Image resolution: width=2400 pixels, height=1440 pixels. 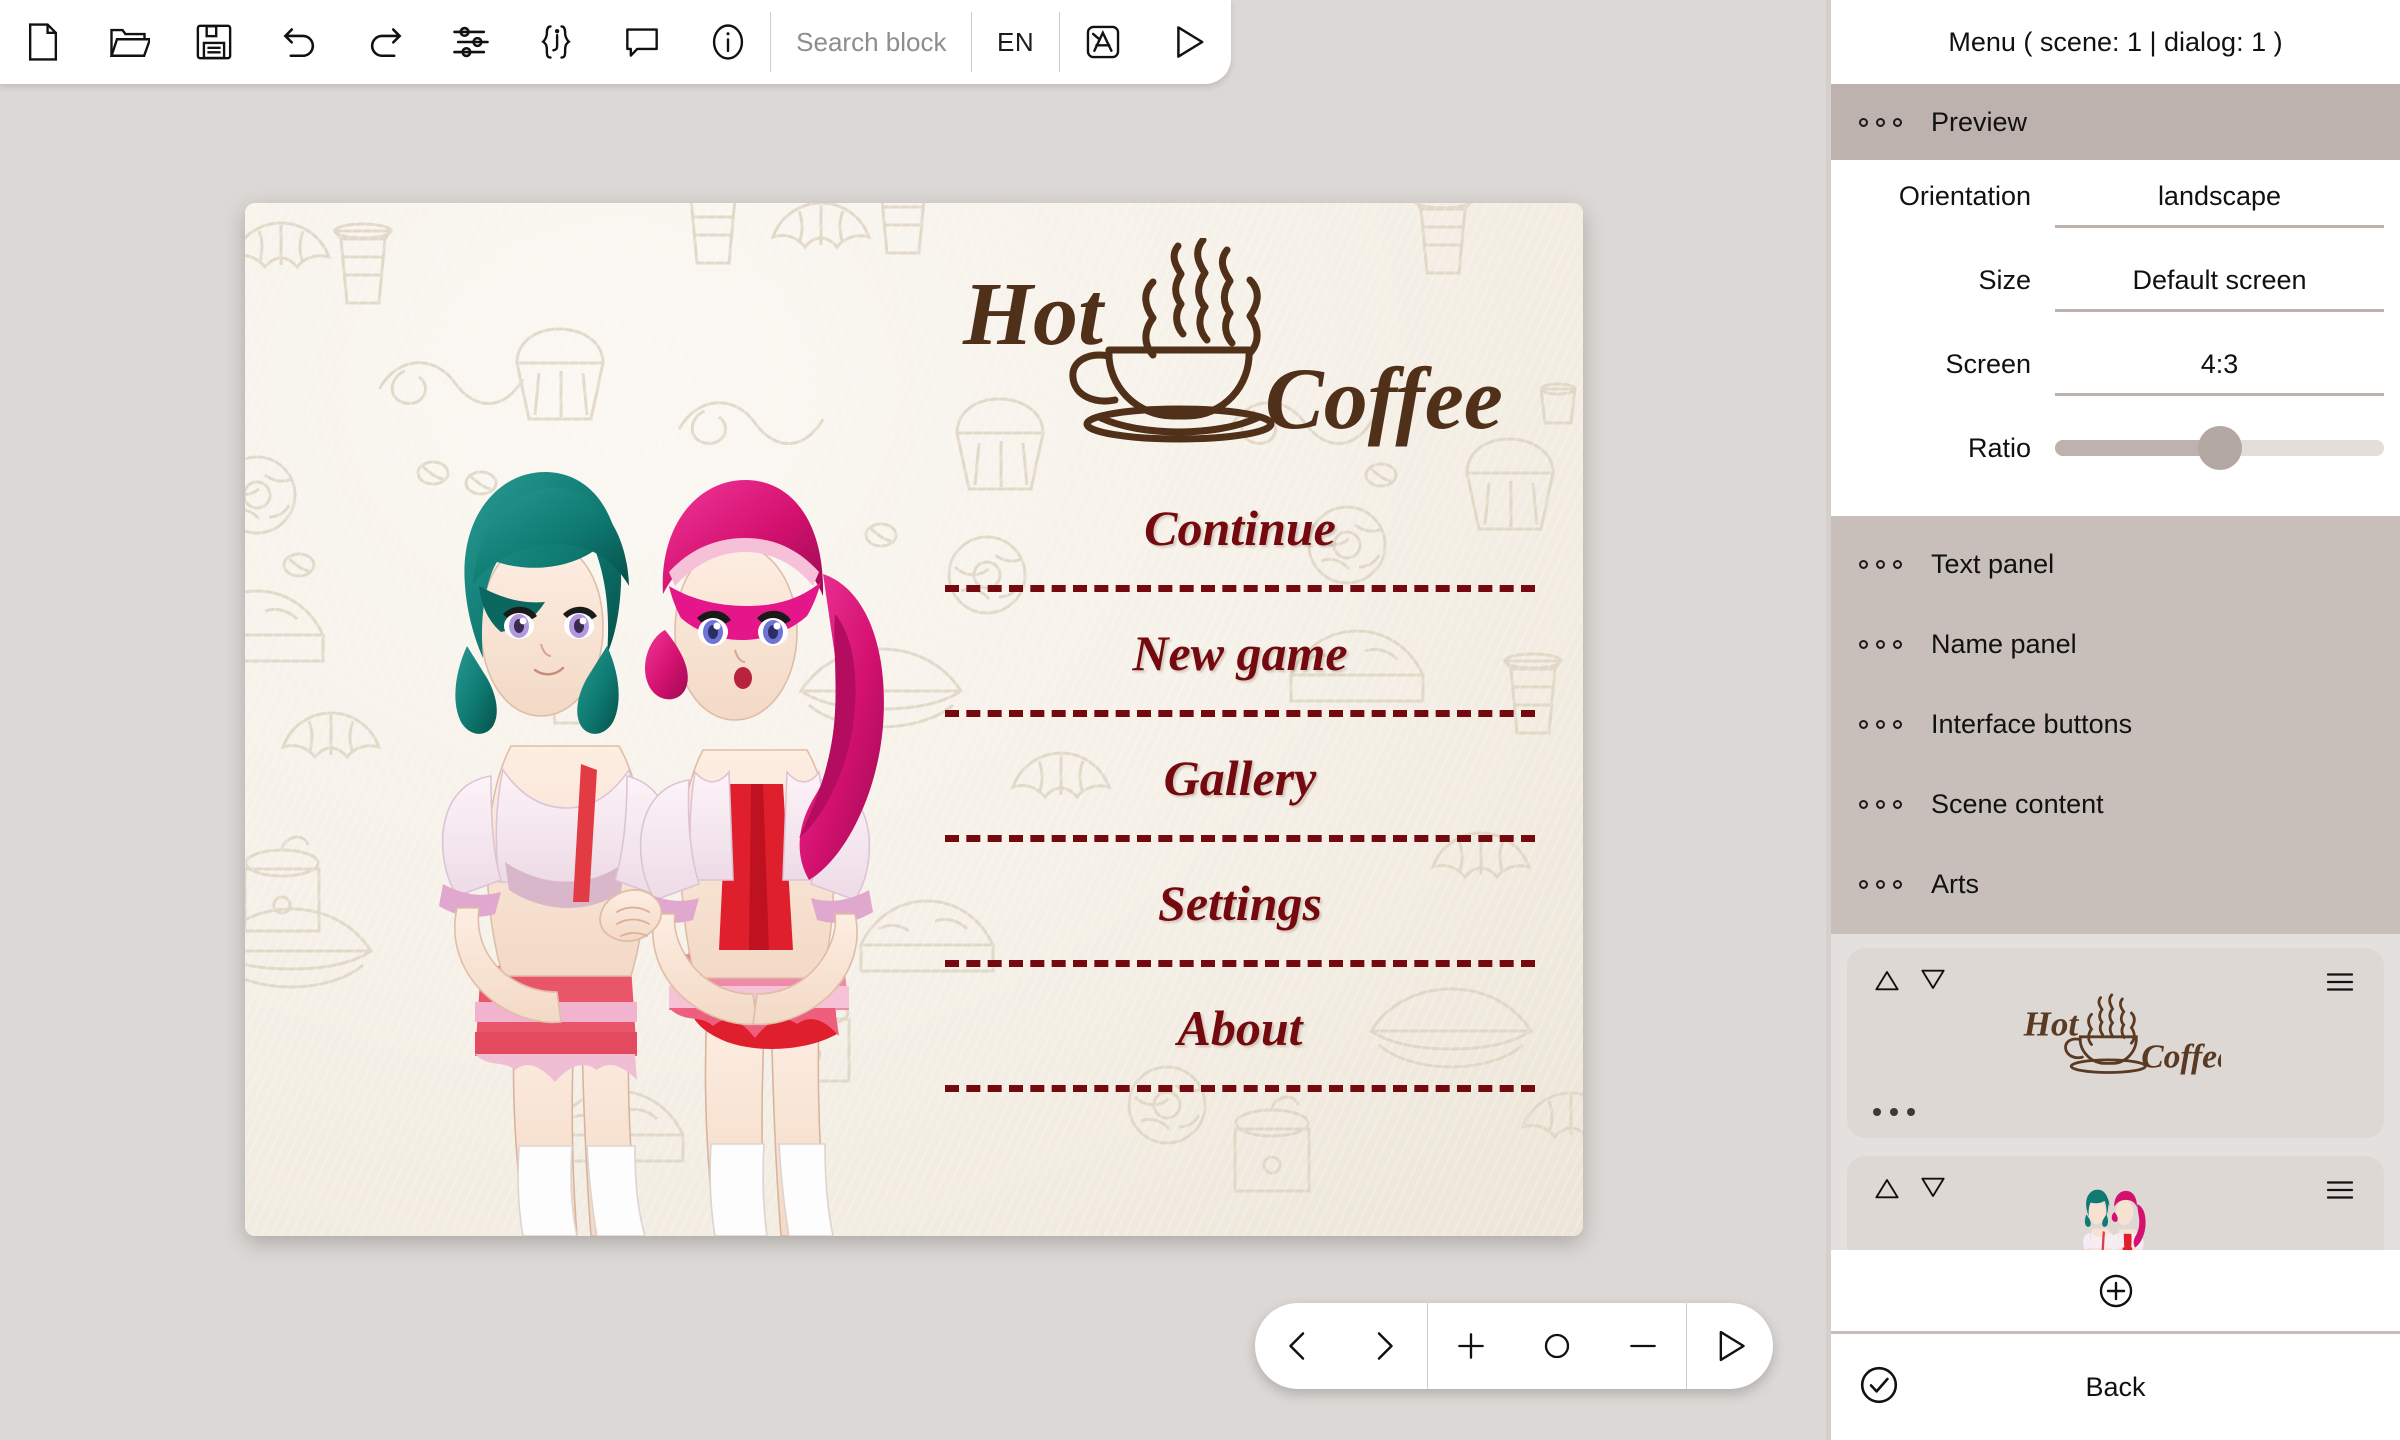 I want to click on add-layer-button, so click(x=2115, y=1292).